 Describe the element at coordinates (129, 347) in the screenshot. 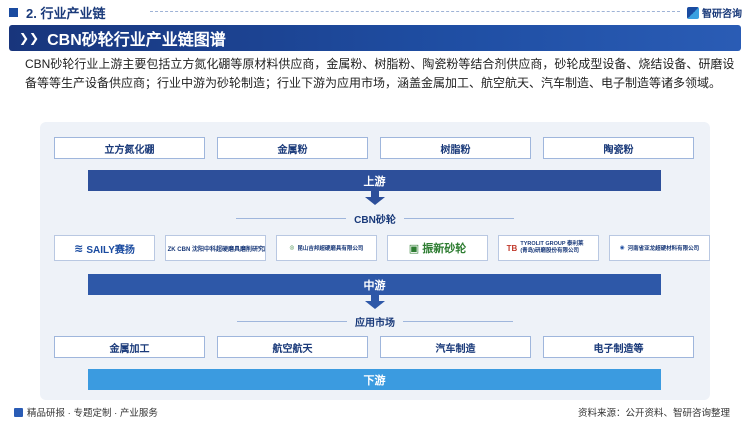

I see `downstream-item: 金属加工` at that location.